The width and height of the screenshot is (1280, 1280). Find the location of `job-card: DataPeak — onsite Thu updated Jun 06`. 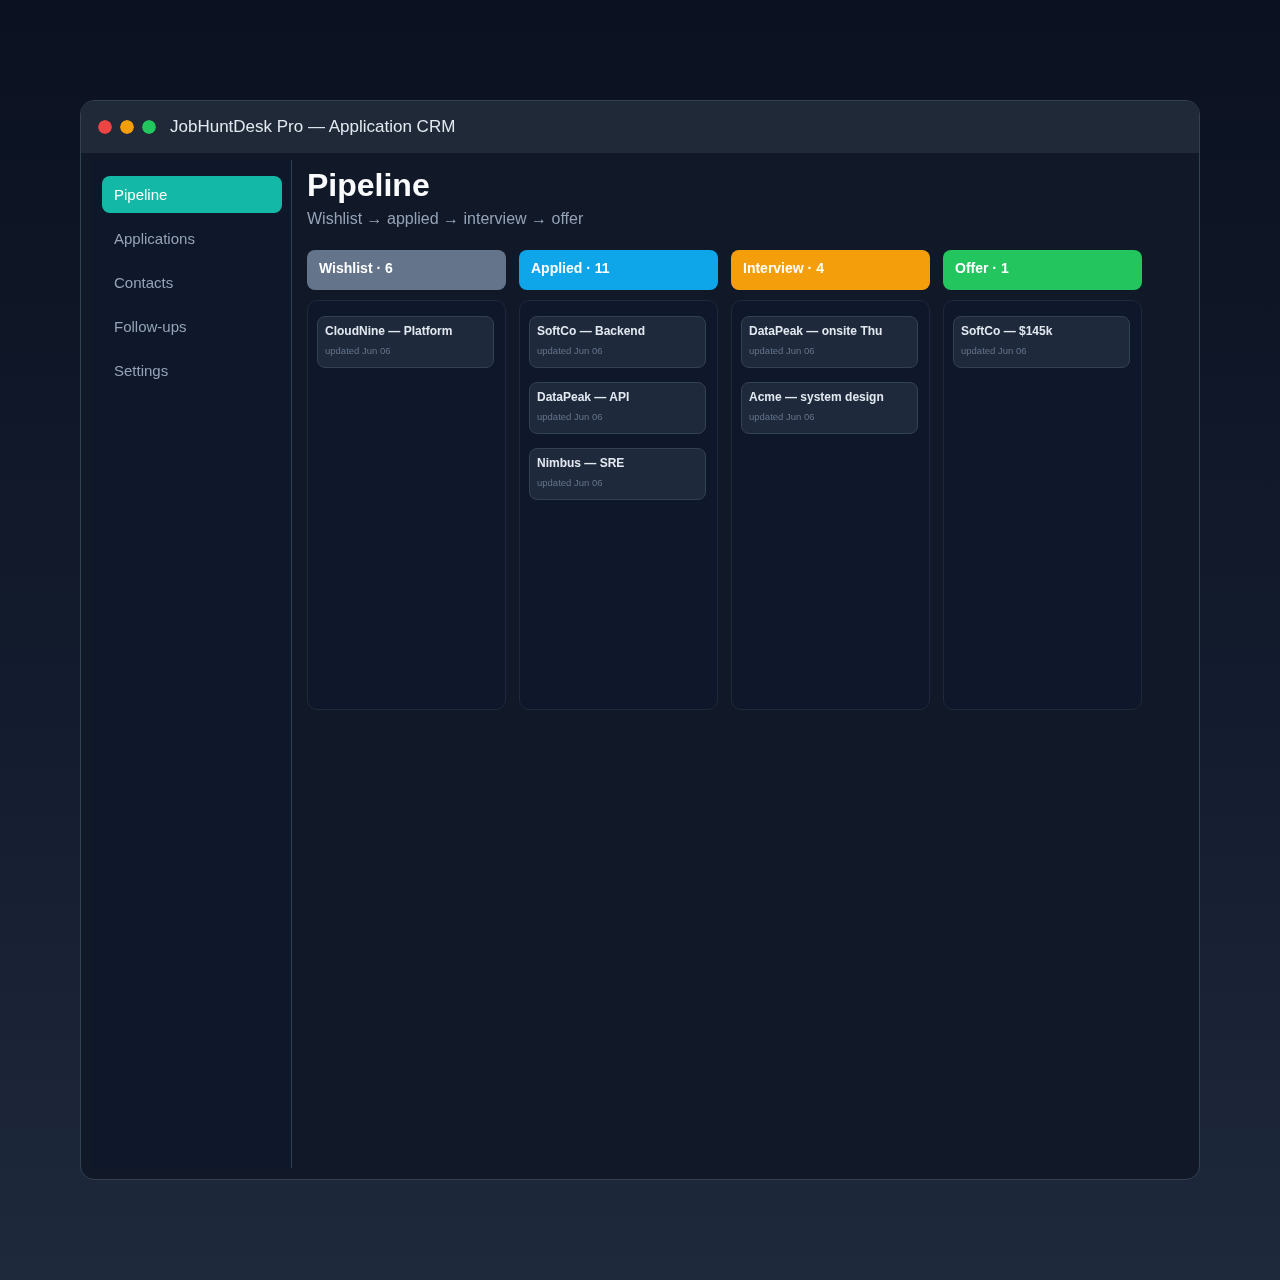

job-card: DataPeak — onsite Thu updated Jun 06 is located at coordinates (829, 342).